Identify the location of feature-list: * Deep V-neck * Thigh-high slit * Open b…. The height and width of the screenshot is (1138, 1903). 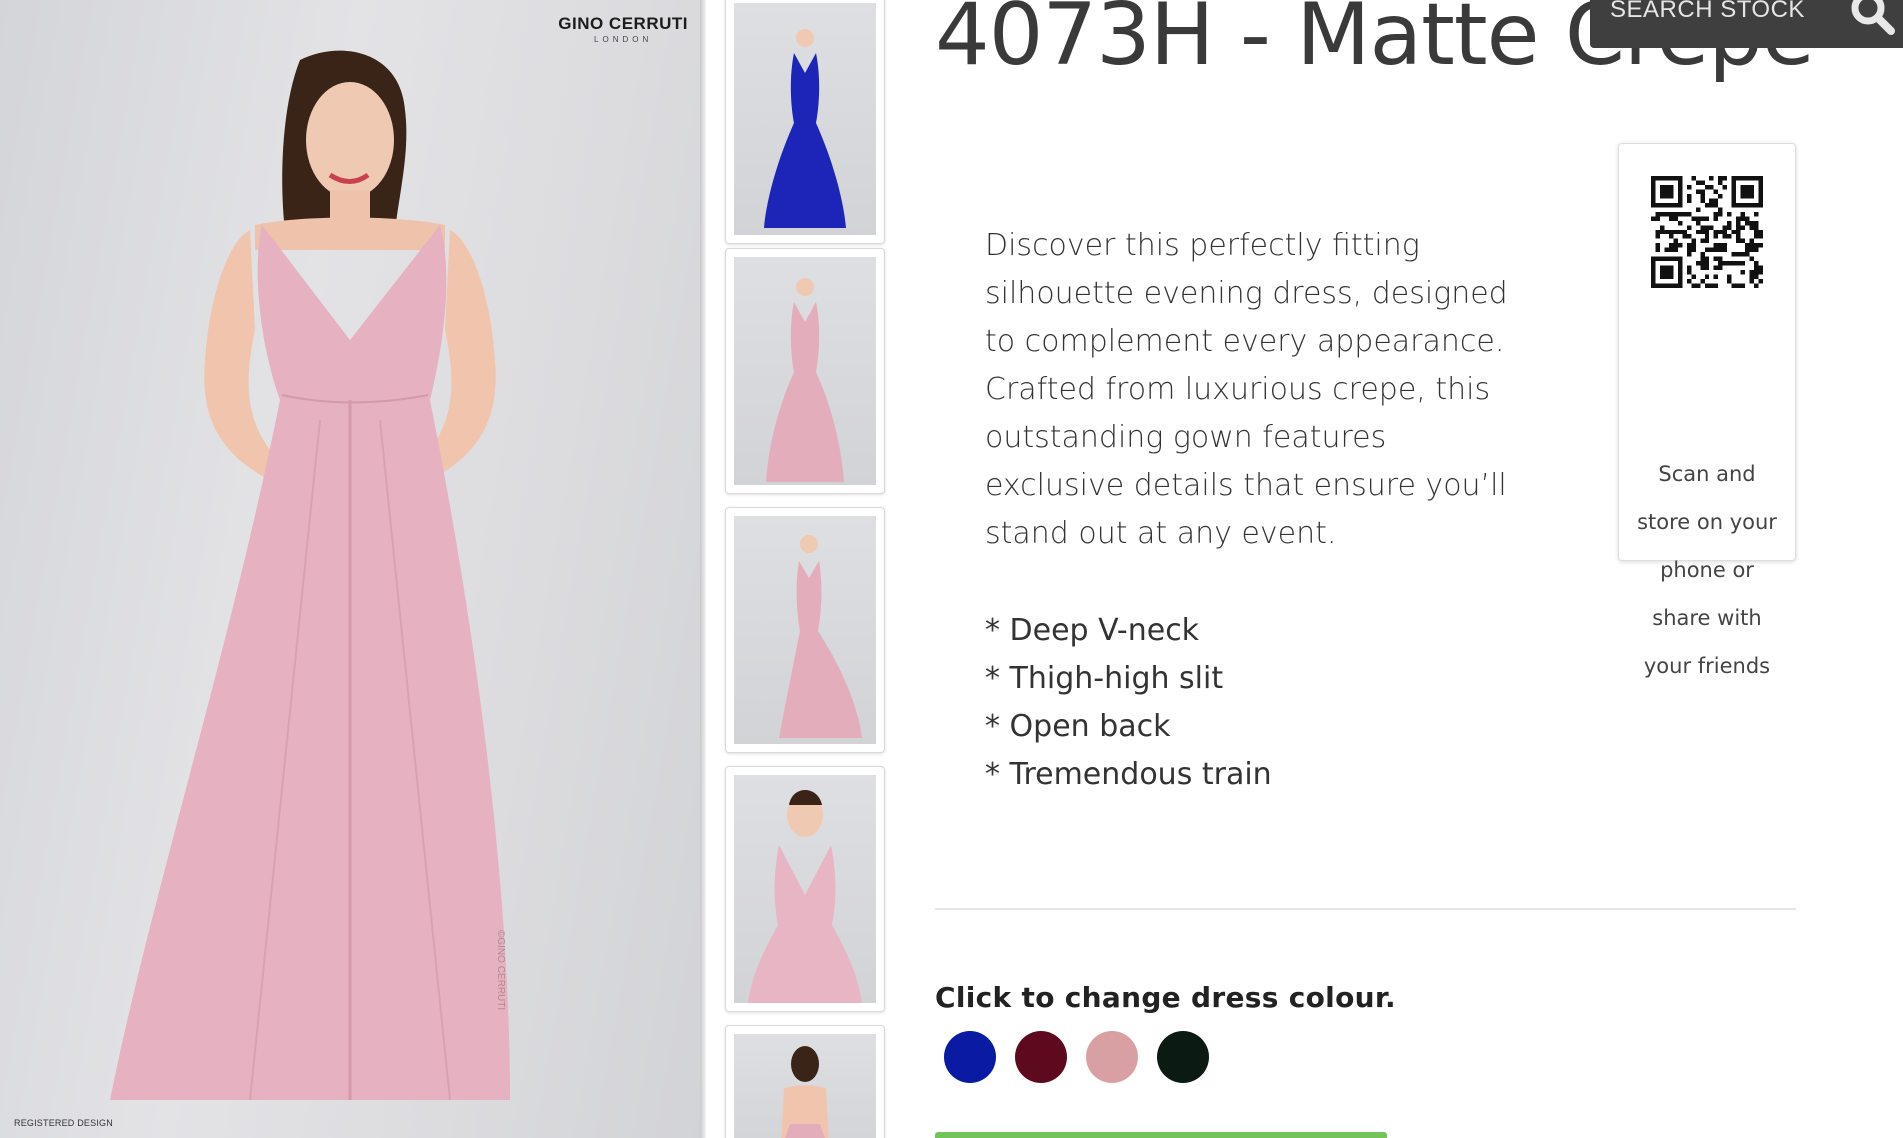
(1128, 703).